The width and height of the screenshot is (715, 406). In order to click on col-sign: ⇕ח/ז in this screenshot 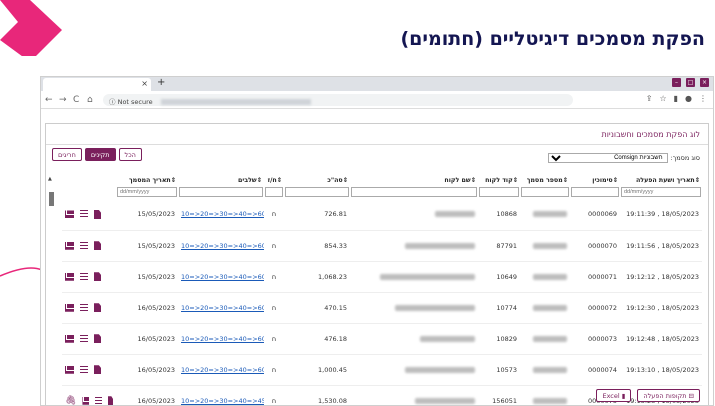, I will do `click(274, 180)`.